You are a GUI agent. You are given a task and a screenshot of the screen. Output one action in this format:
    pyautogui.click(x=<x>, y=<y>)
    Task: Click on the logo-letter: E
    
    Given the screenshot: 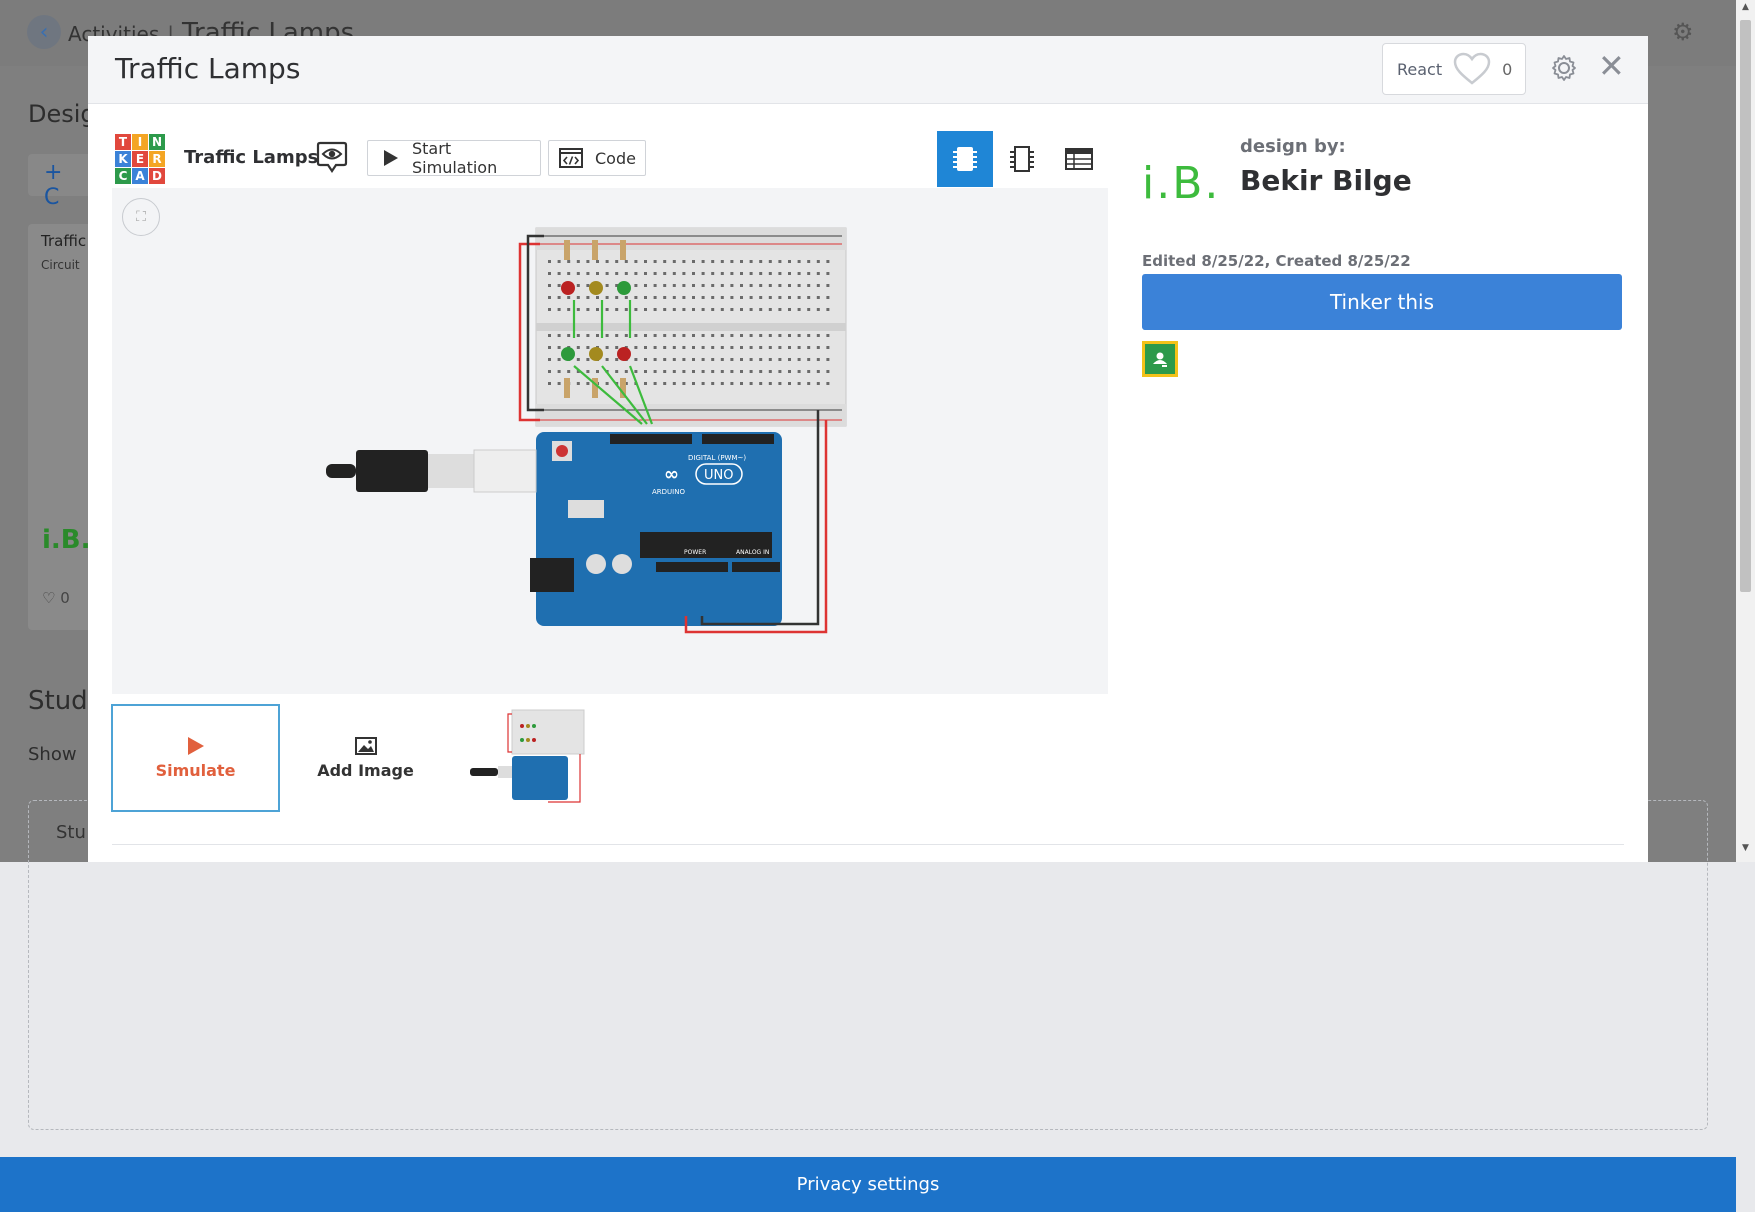 What is the action you would take?
    pyautogui.click(x=140, y=159)
    